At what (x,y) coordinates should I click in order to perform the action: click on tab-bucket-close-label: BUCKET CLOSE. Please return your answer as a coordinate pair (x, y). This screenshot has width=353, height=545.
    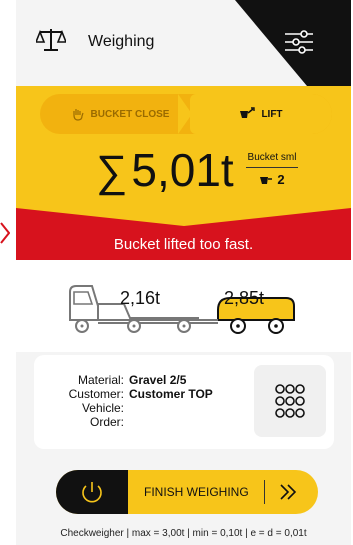
    Looking at the image, I should click on (130, 114).